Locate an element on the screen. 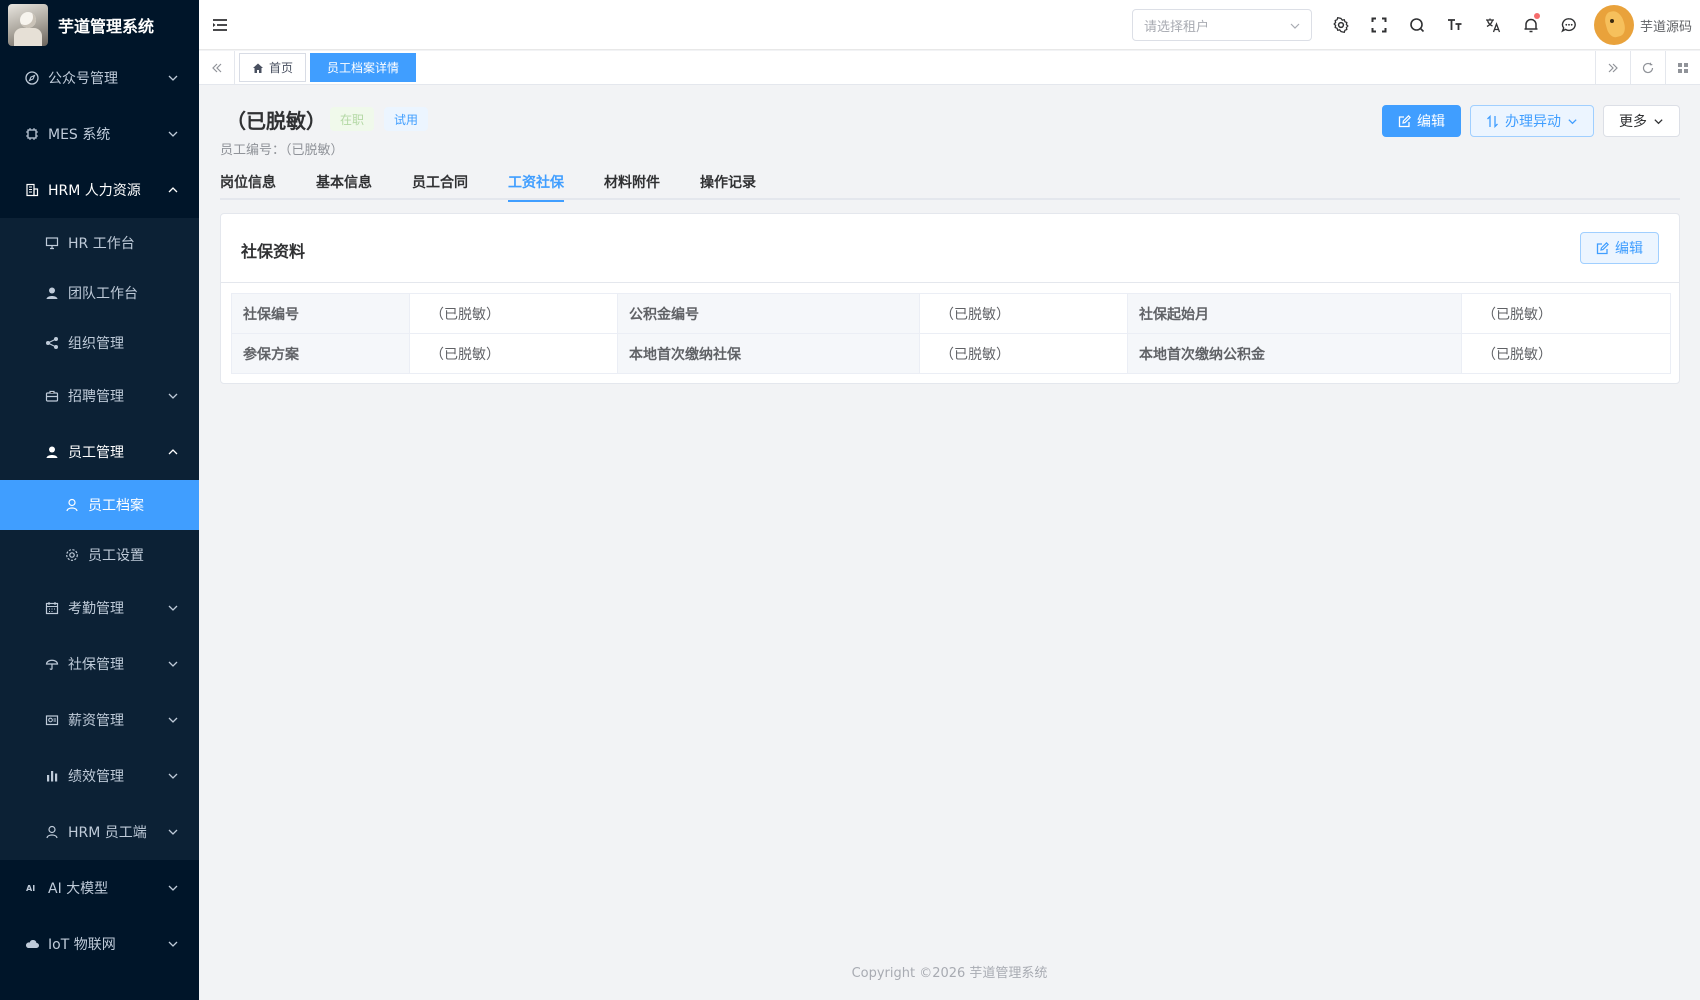 The image size is (1700, 1000). font-size-button is located at coordinates (1455, 25).